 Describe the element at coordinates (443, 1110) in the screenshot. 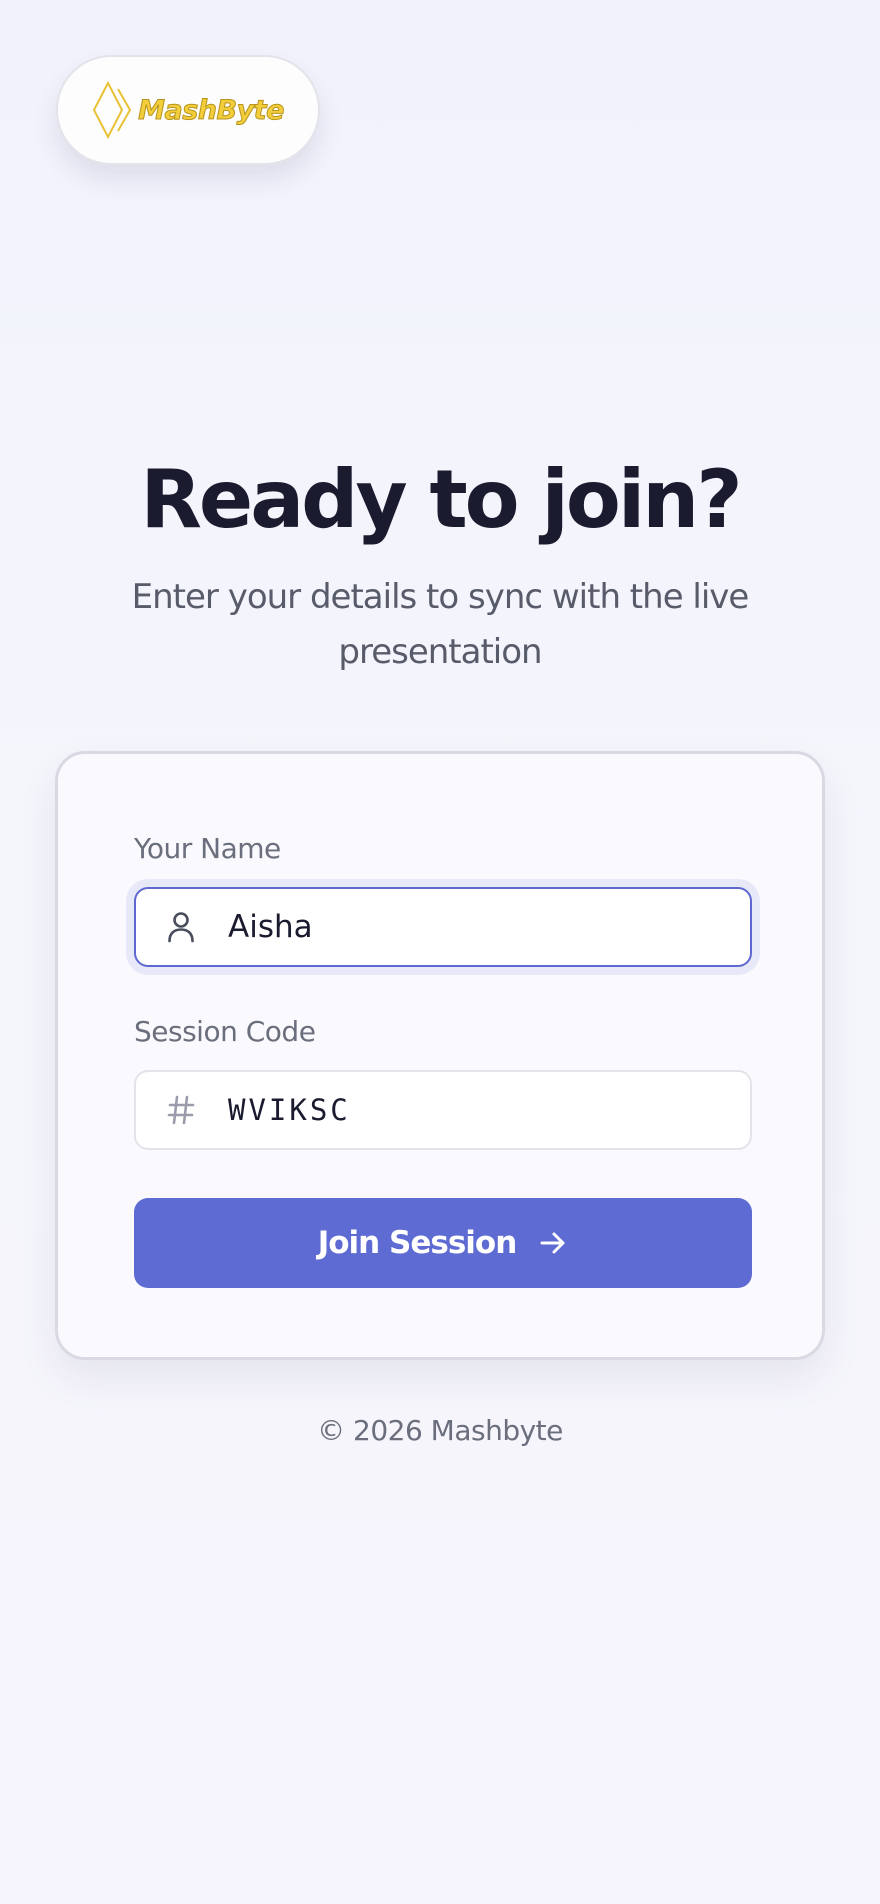

I see `session-code-input: WVIKSC` at that location.